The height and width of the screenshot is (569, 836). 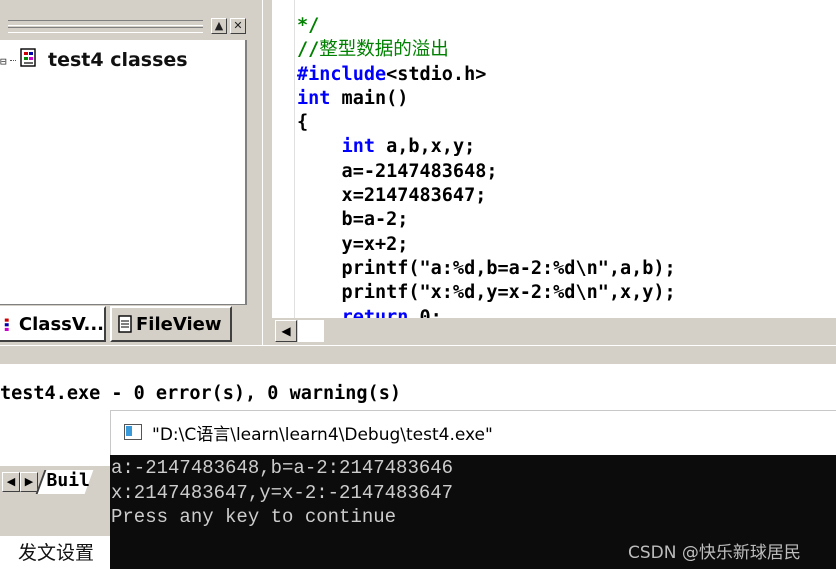 I want to click on tab-scroll-left-button: ◀, so click(x=11, y=482).